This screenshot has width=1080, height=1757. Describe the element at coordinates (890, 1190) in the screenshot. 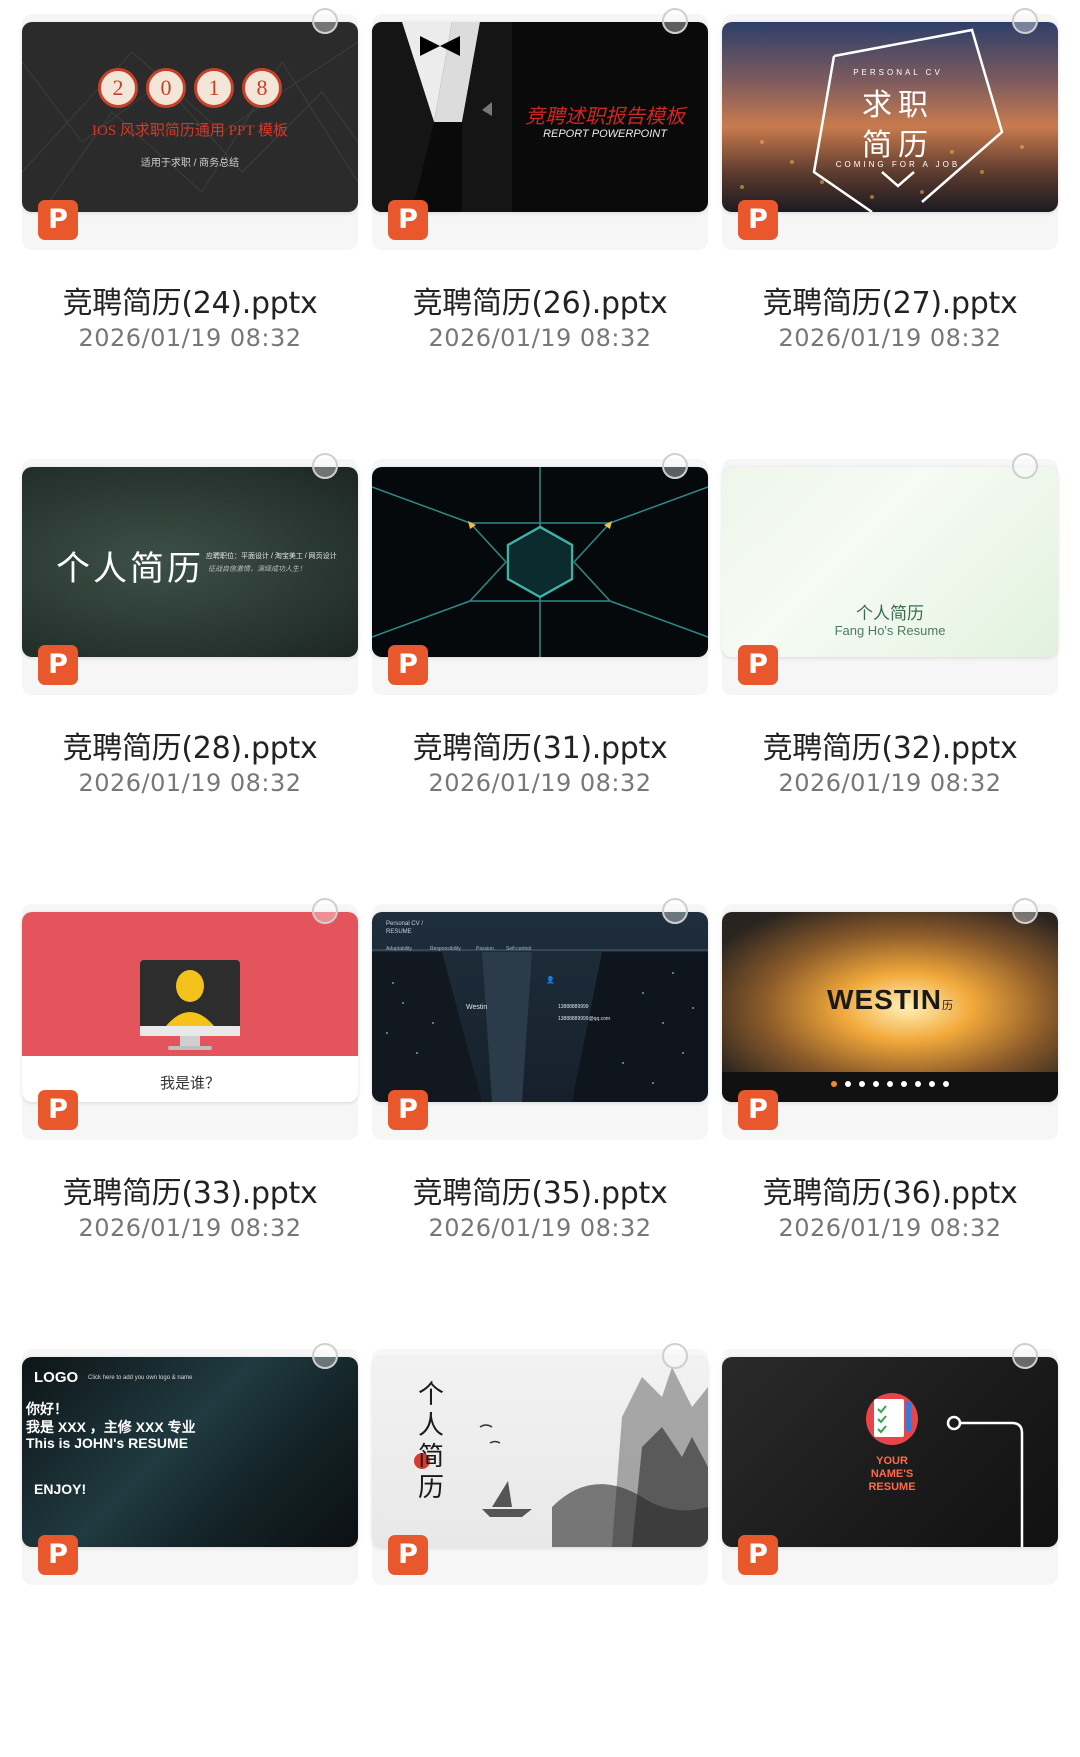

I see `file-name: 竞聘简历(36).pptx` at that location.